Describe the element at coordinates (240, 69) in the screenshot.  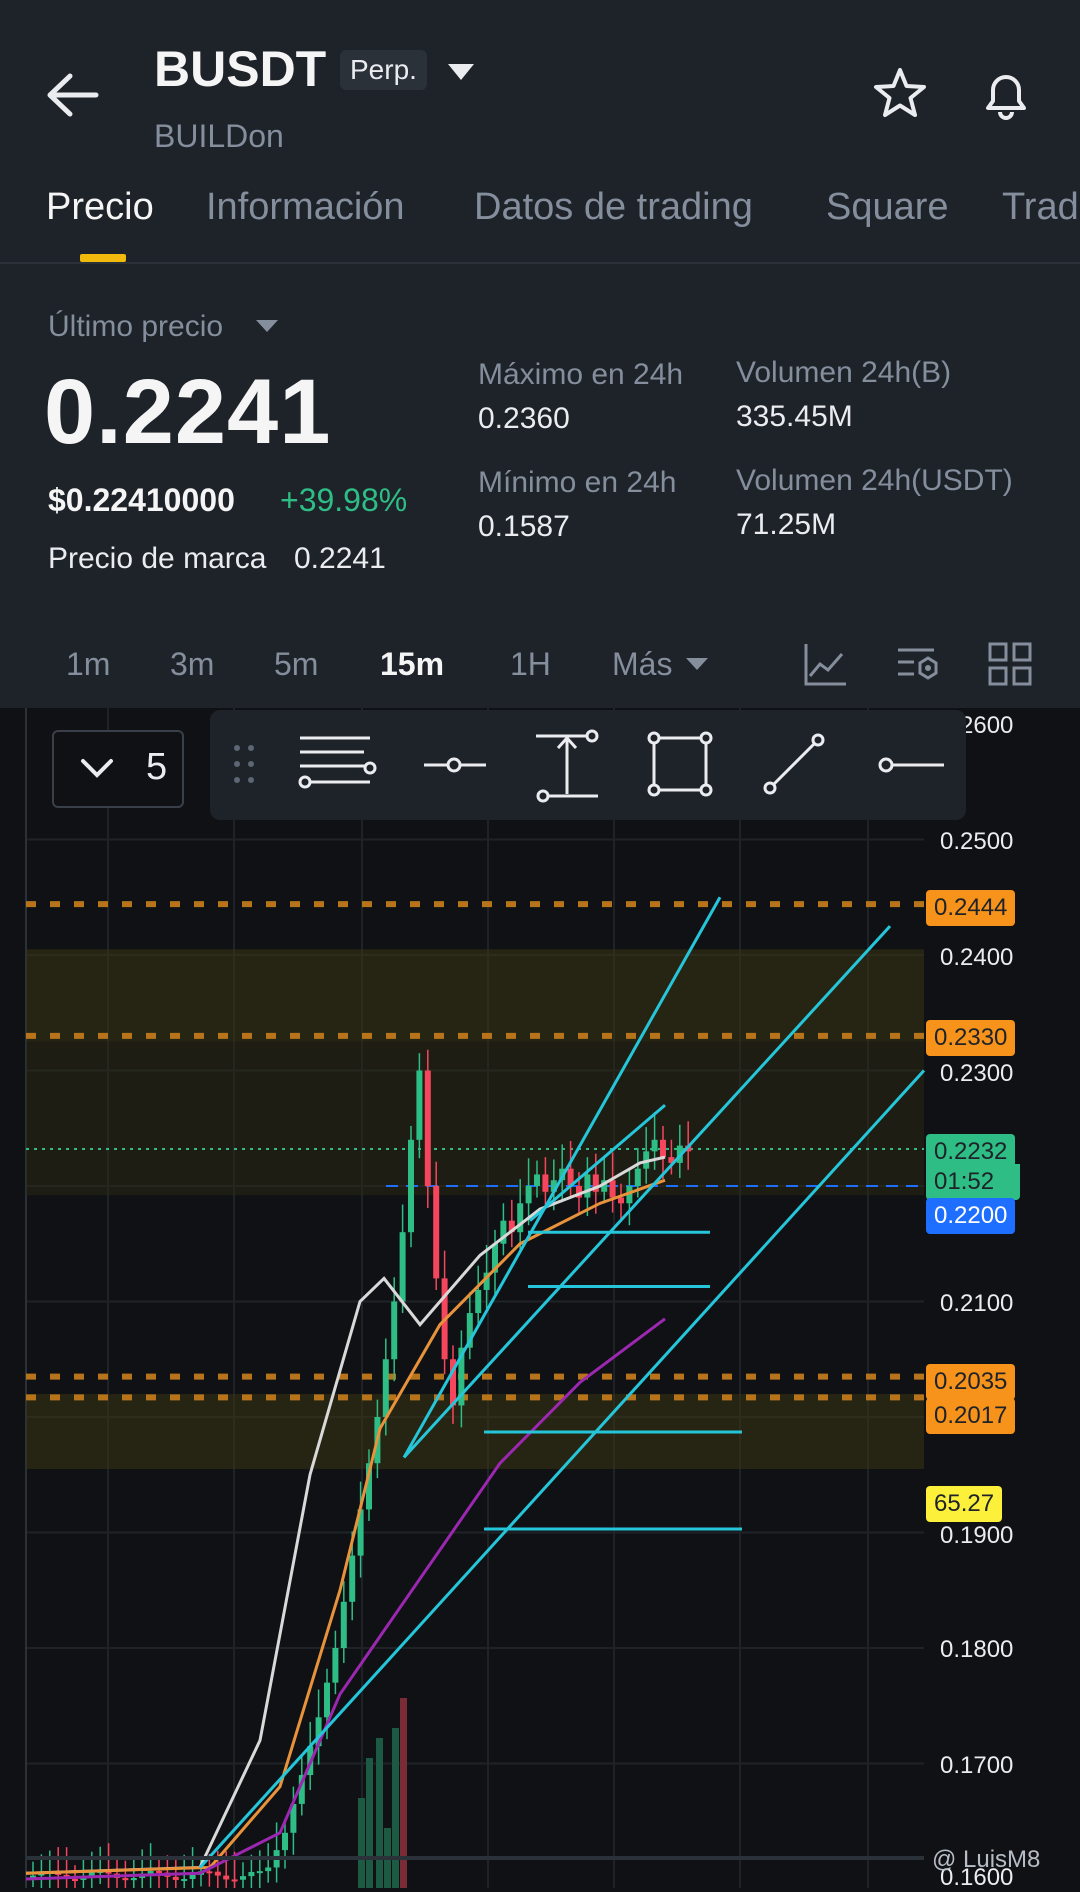
I see `symbol-title: BUSDT` at that location.